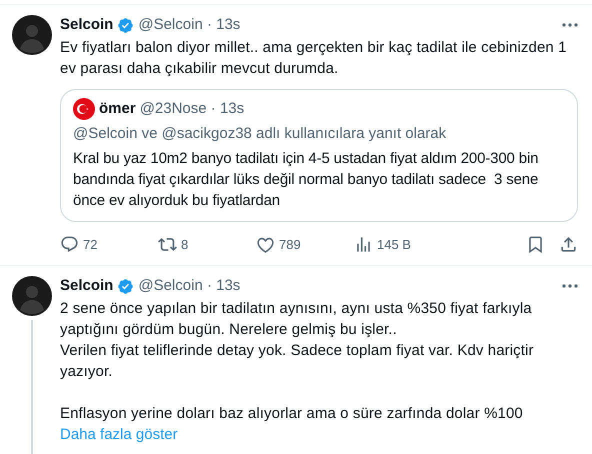 The width and height of the screenshot is (592, 454). I want to click on flag-avatar, so click(84, 109).